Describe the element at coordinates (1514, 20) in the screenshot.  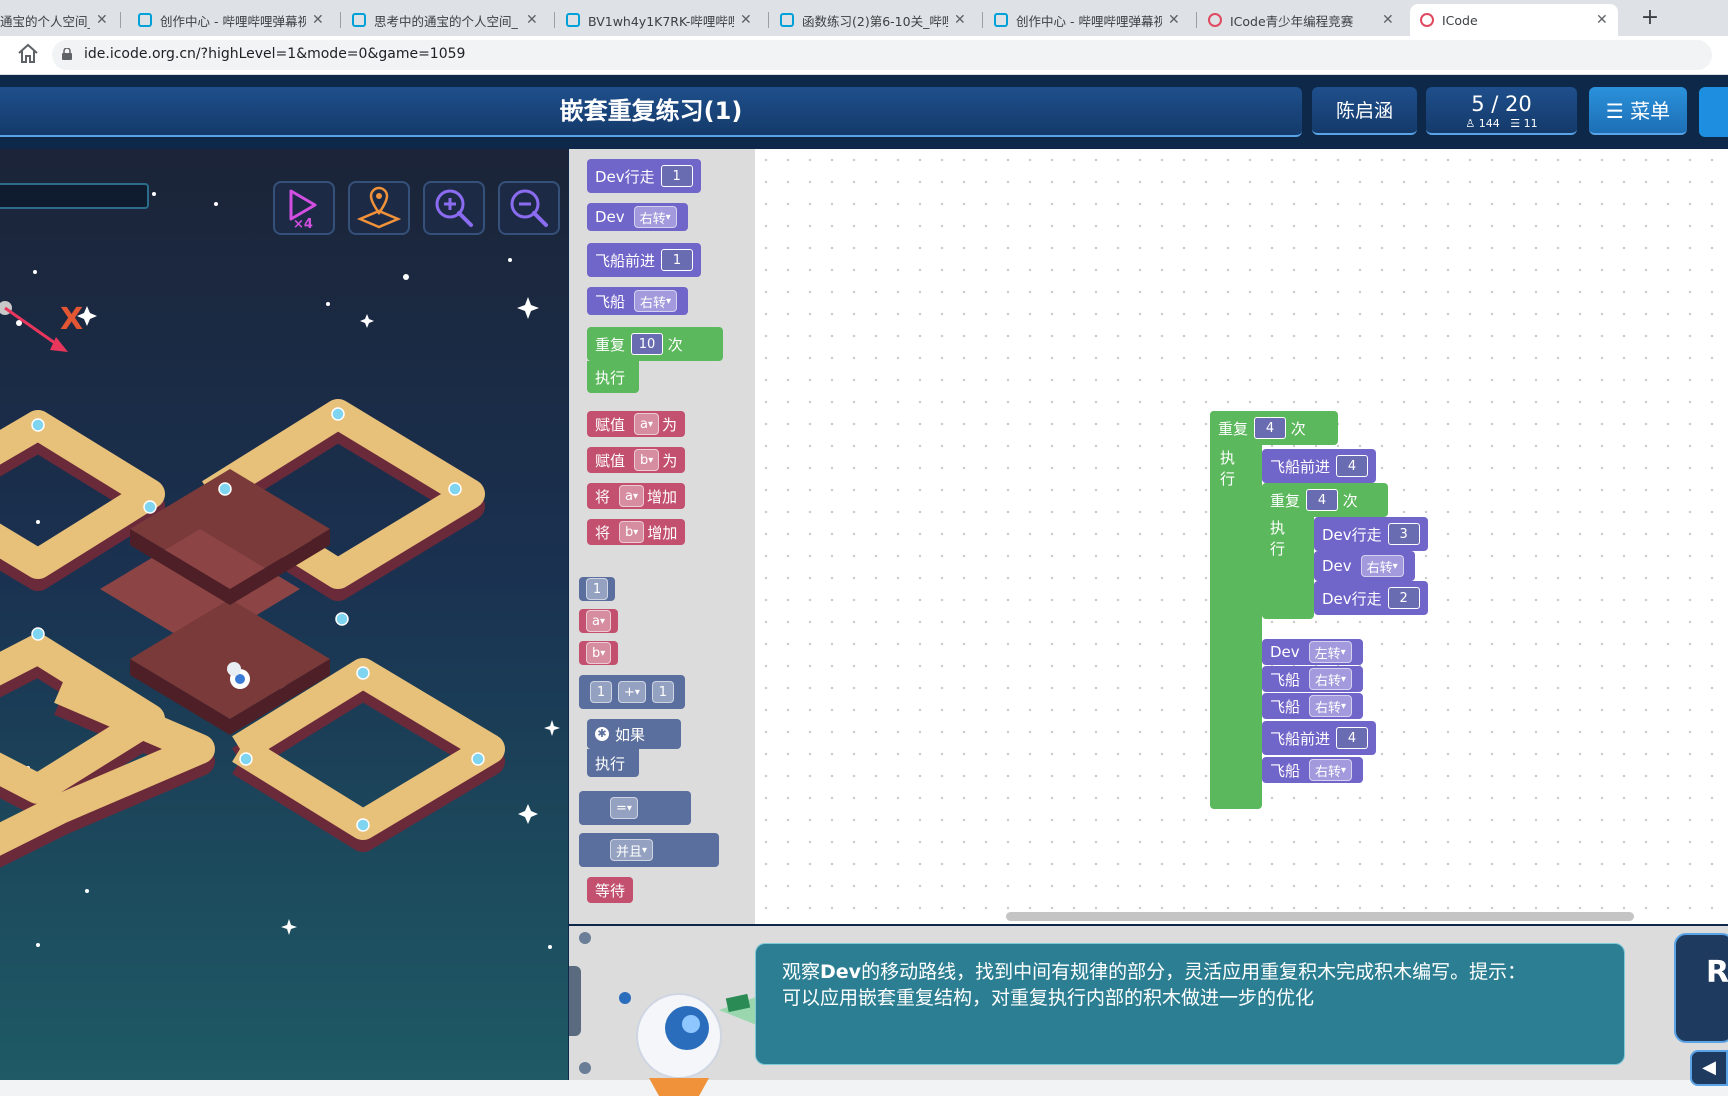
I see `browser-tab-active: ICode ✕` at that location.